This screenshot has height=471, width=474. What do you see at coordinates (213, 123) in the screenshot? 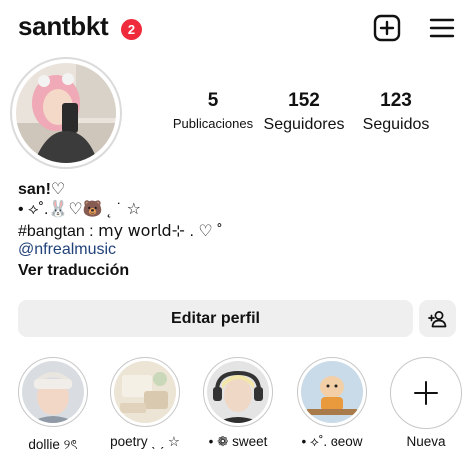
I see `posts-label: Publicaciones` at bounding box center [213, 123].